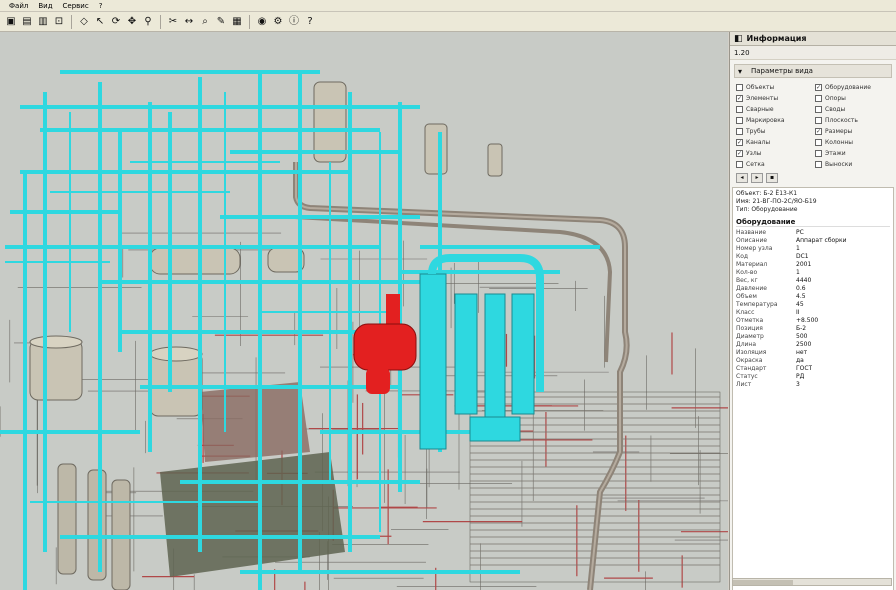 This screenshot has width=896, height=590. What do you see at coordinates (807, 320) in the screenshot?
I see `property-value: +8.500` at bounding box center [807, 320].